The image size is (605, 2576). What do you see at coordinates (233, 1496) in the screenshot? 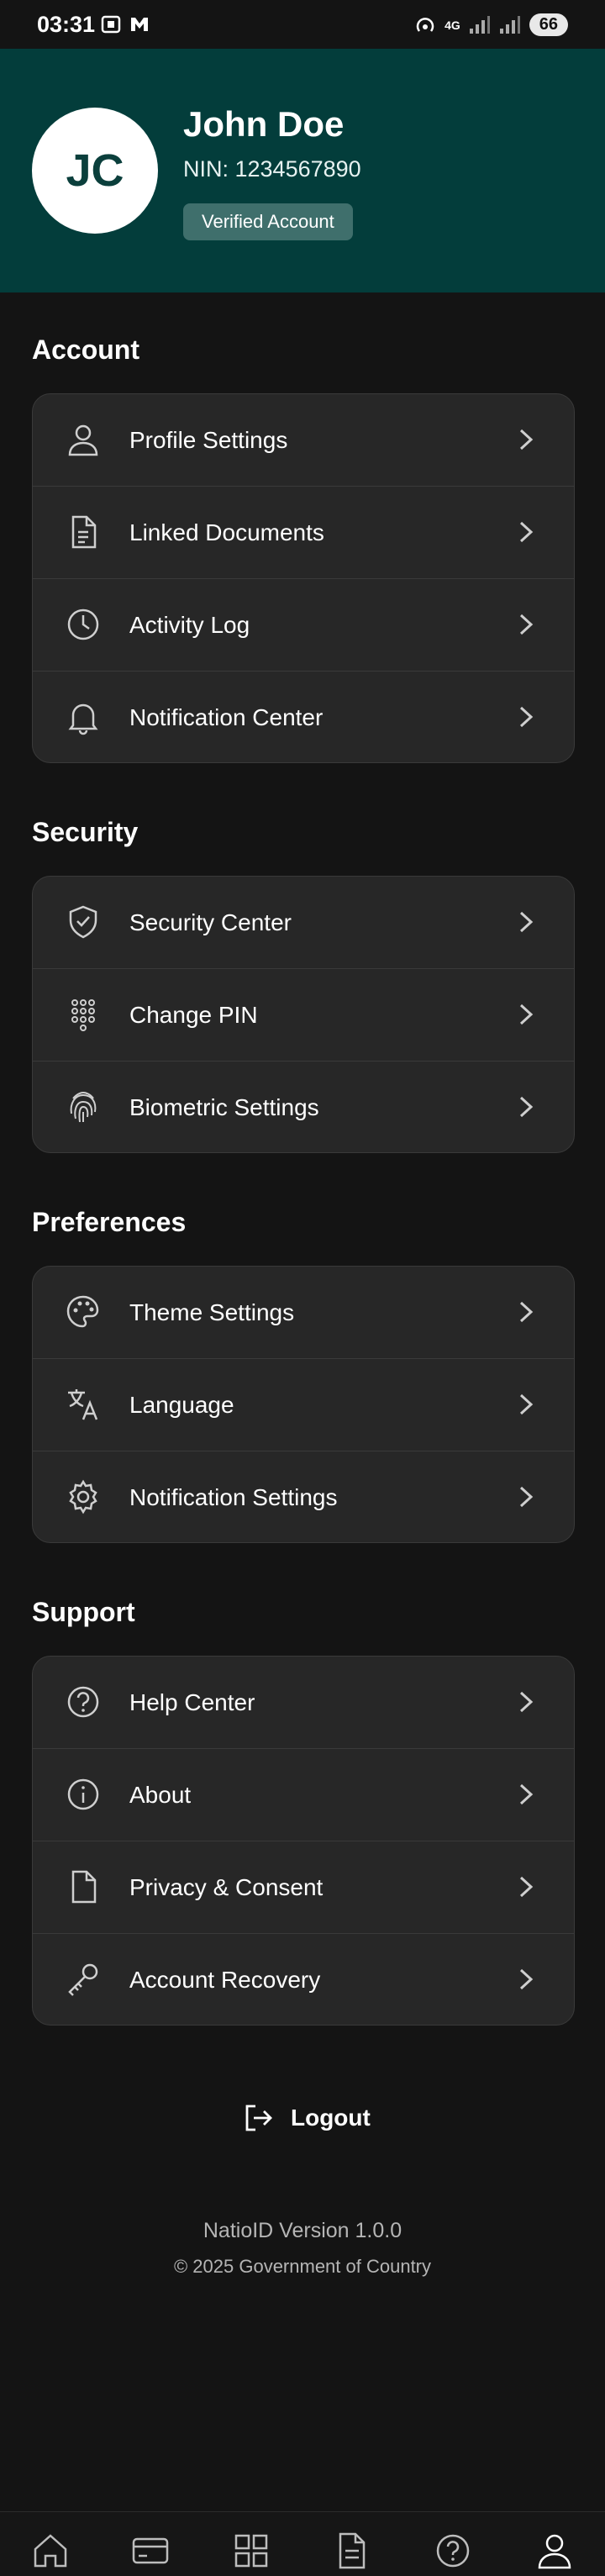
I see `menu-item-label: Notification Settings` at bounding box center [233, 1496].